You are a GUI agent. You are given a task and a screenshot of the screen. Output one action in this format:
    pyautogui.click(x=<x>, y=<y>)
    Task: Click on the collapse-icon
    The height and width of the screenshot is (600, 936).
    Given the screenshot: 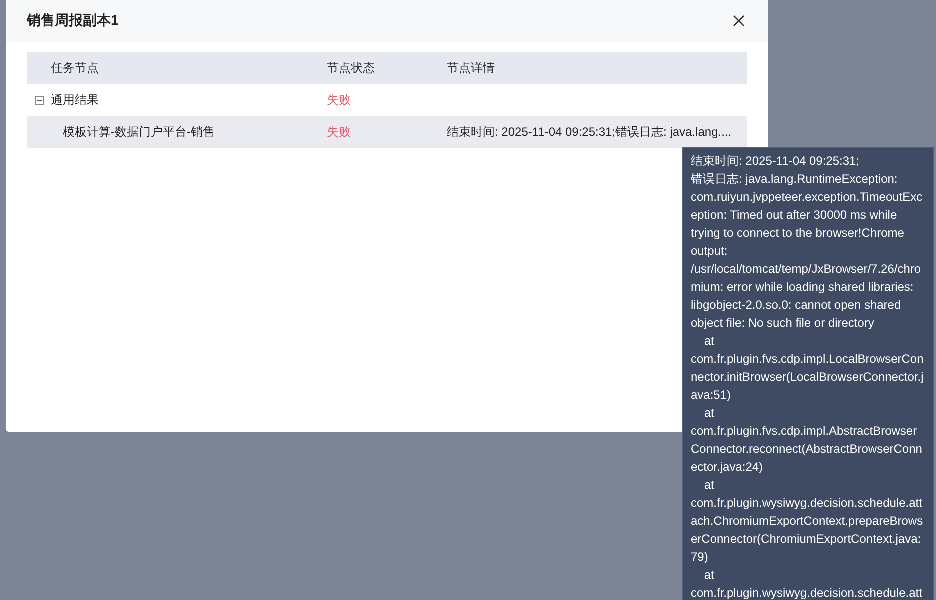 What is the action you would take?
    pyautogui.click(x=39, y=100)
    